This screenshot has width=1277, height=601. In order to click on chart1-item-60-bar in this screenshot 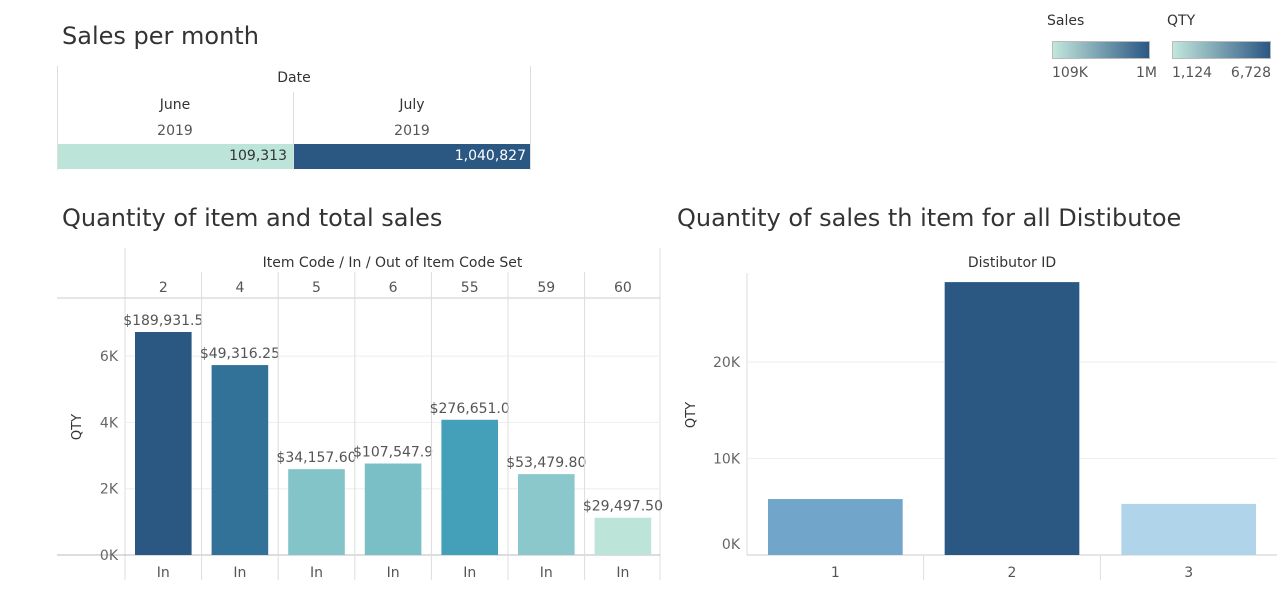, I will do `click(623, 536)`.